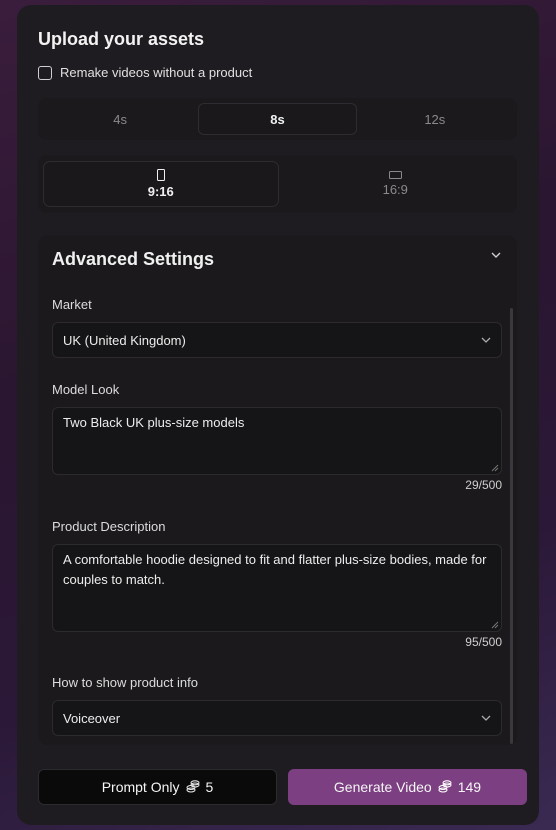  I want to click on aspect-option-16-9: 16:9, so click(396, 184).